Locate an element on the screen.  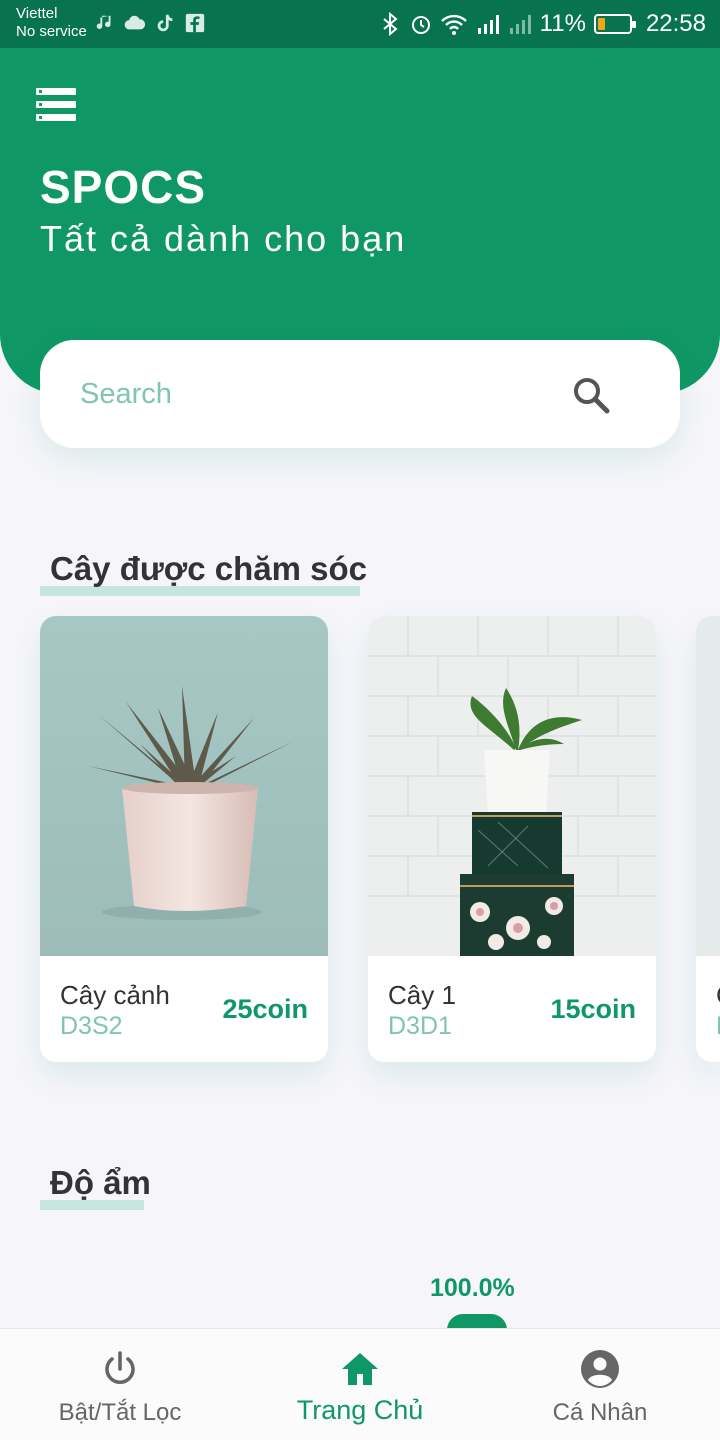
carrier-name: Viettel is located at coordinates (37, 13).